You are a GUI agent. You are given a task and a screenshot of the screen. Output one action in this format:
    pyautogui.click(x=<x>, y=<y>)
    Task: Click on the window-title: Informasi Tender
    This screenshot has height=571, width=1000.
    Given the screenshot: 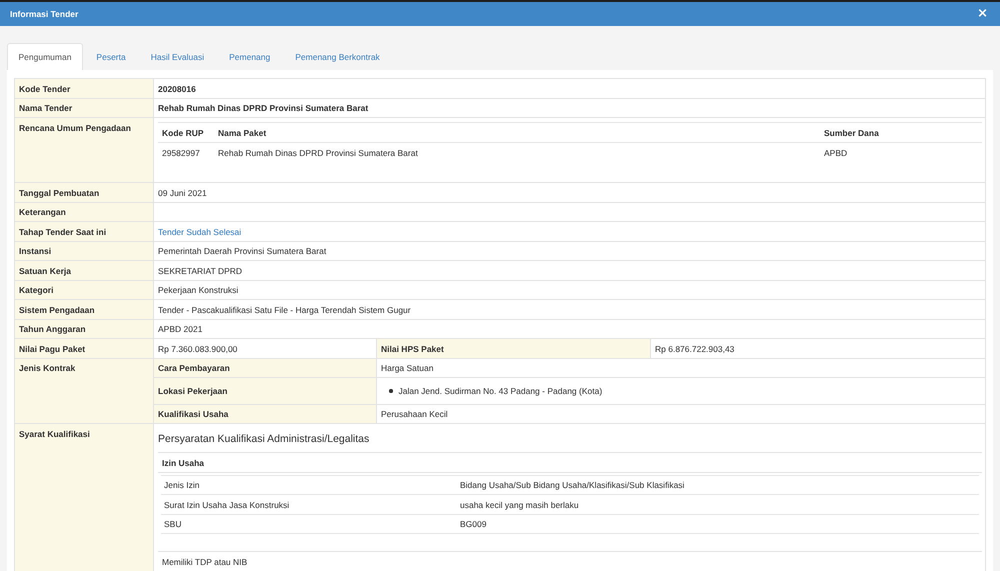 What is the action you would take?
    pyautogui.click(x=44, y=14)
    